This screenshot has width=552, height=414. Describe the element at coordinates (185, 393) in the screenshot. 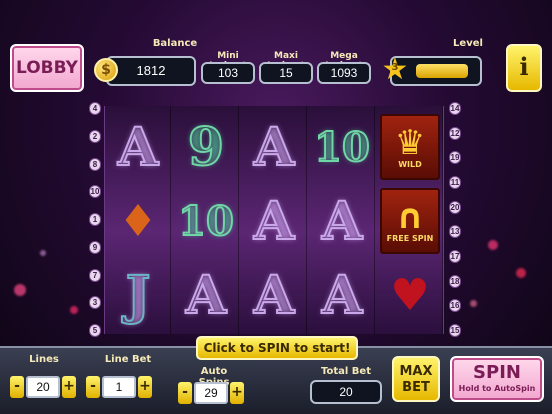

I see `auto-spins-decrease-button: -` at that location.